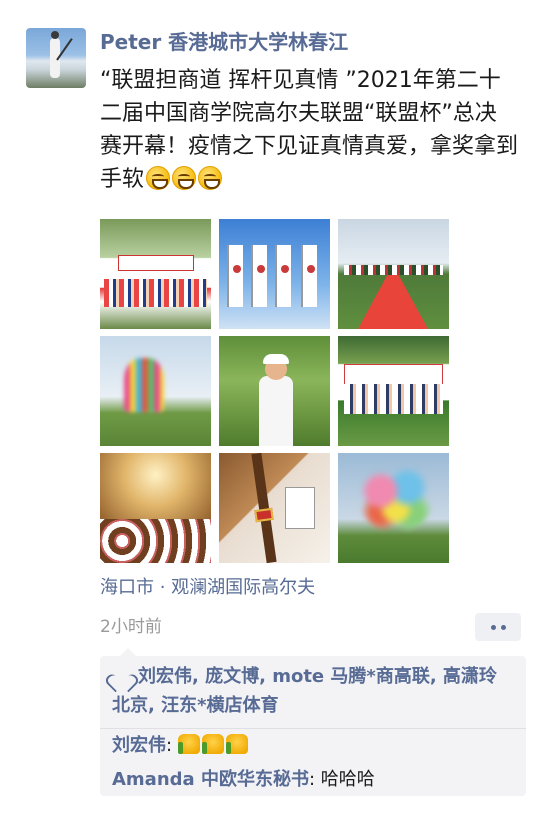  Describe the element at coordinates (396, 498) in the screenshot. I see `smoke-cloud` at that location.